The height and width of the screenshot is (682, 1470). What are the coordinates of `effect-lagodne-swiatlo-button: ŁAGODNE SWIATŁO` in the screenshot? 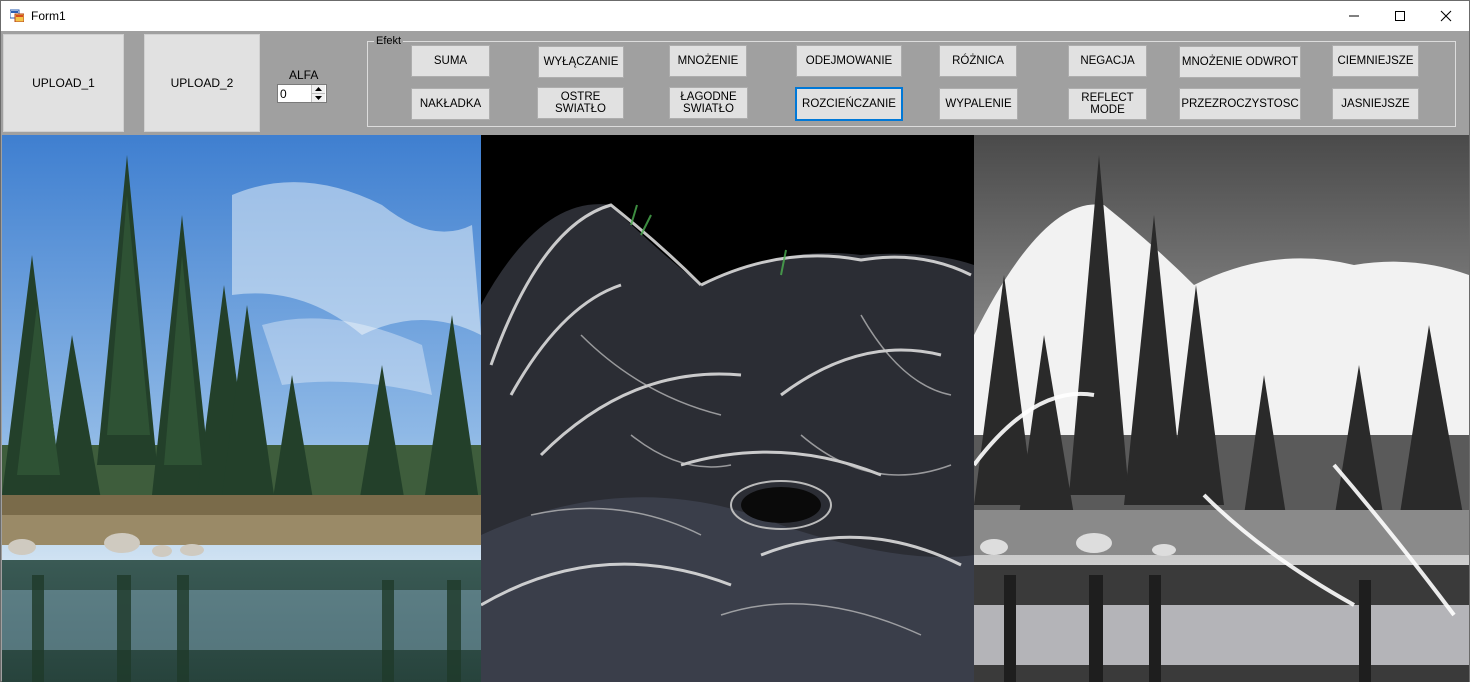 It's located at (708, 103).